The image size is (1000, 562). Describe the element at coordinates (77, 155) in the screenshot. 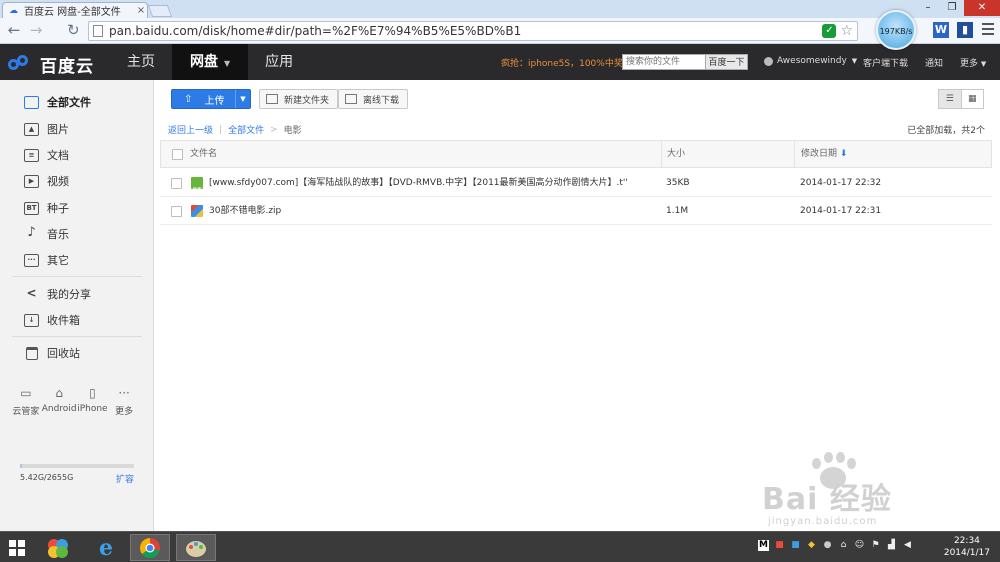

I see `sidebar-item-documents: ≡ 文档` at that location.